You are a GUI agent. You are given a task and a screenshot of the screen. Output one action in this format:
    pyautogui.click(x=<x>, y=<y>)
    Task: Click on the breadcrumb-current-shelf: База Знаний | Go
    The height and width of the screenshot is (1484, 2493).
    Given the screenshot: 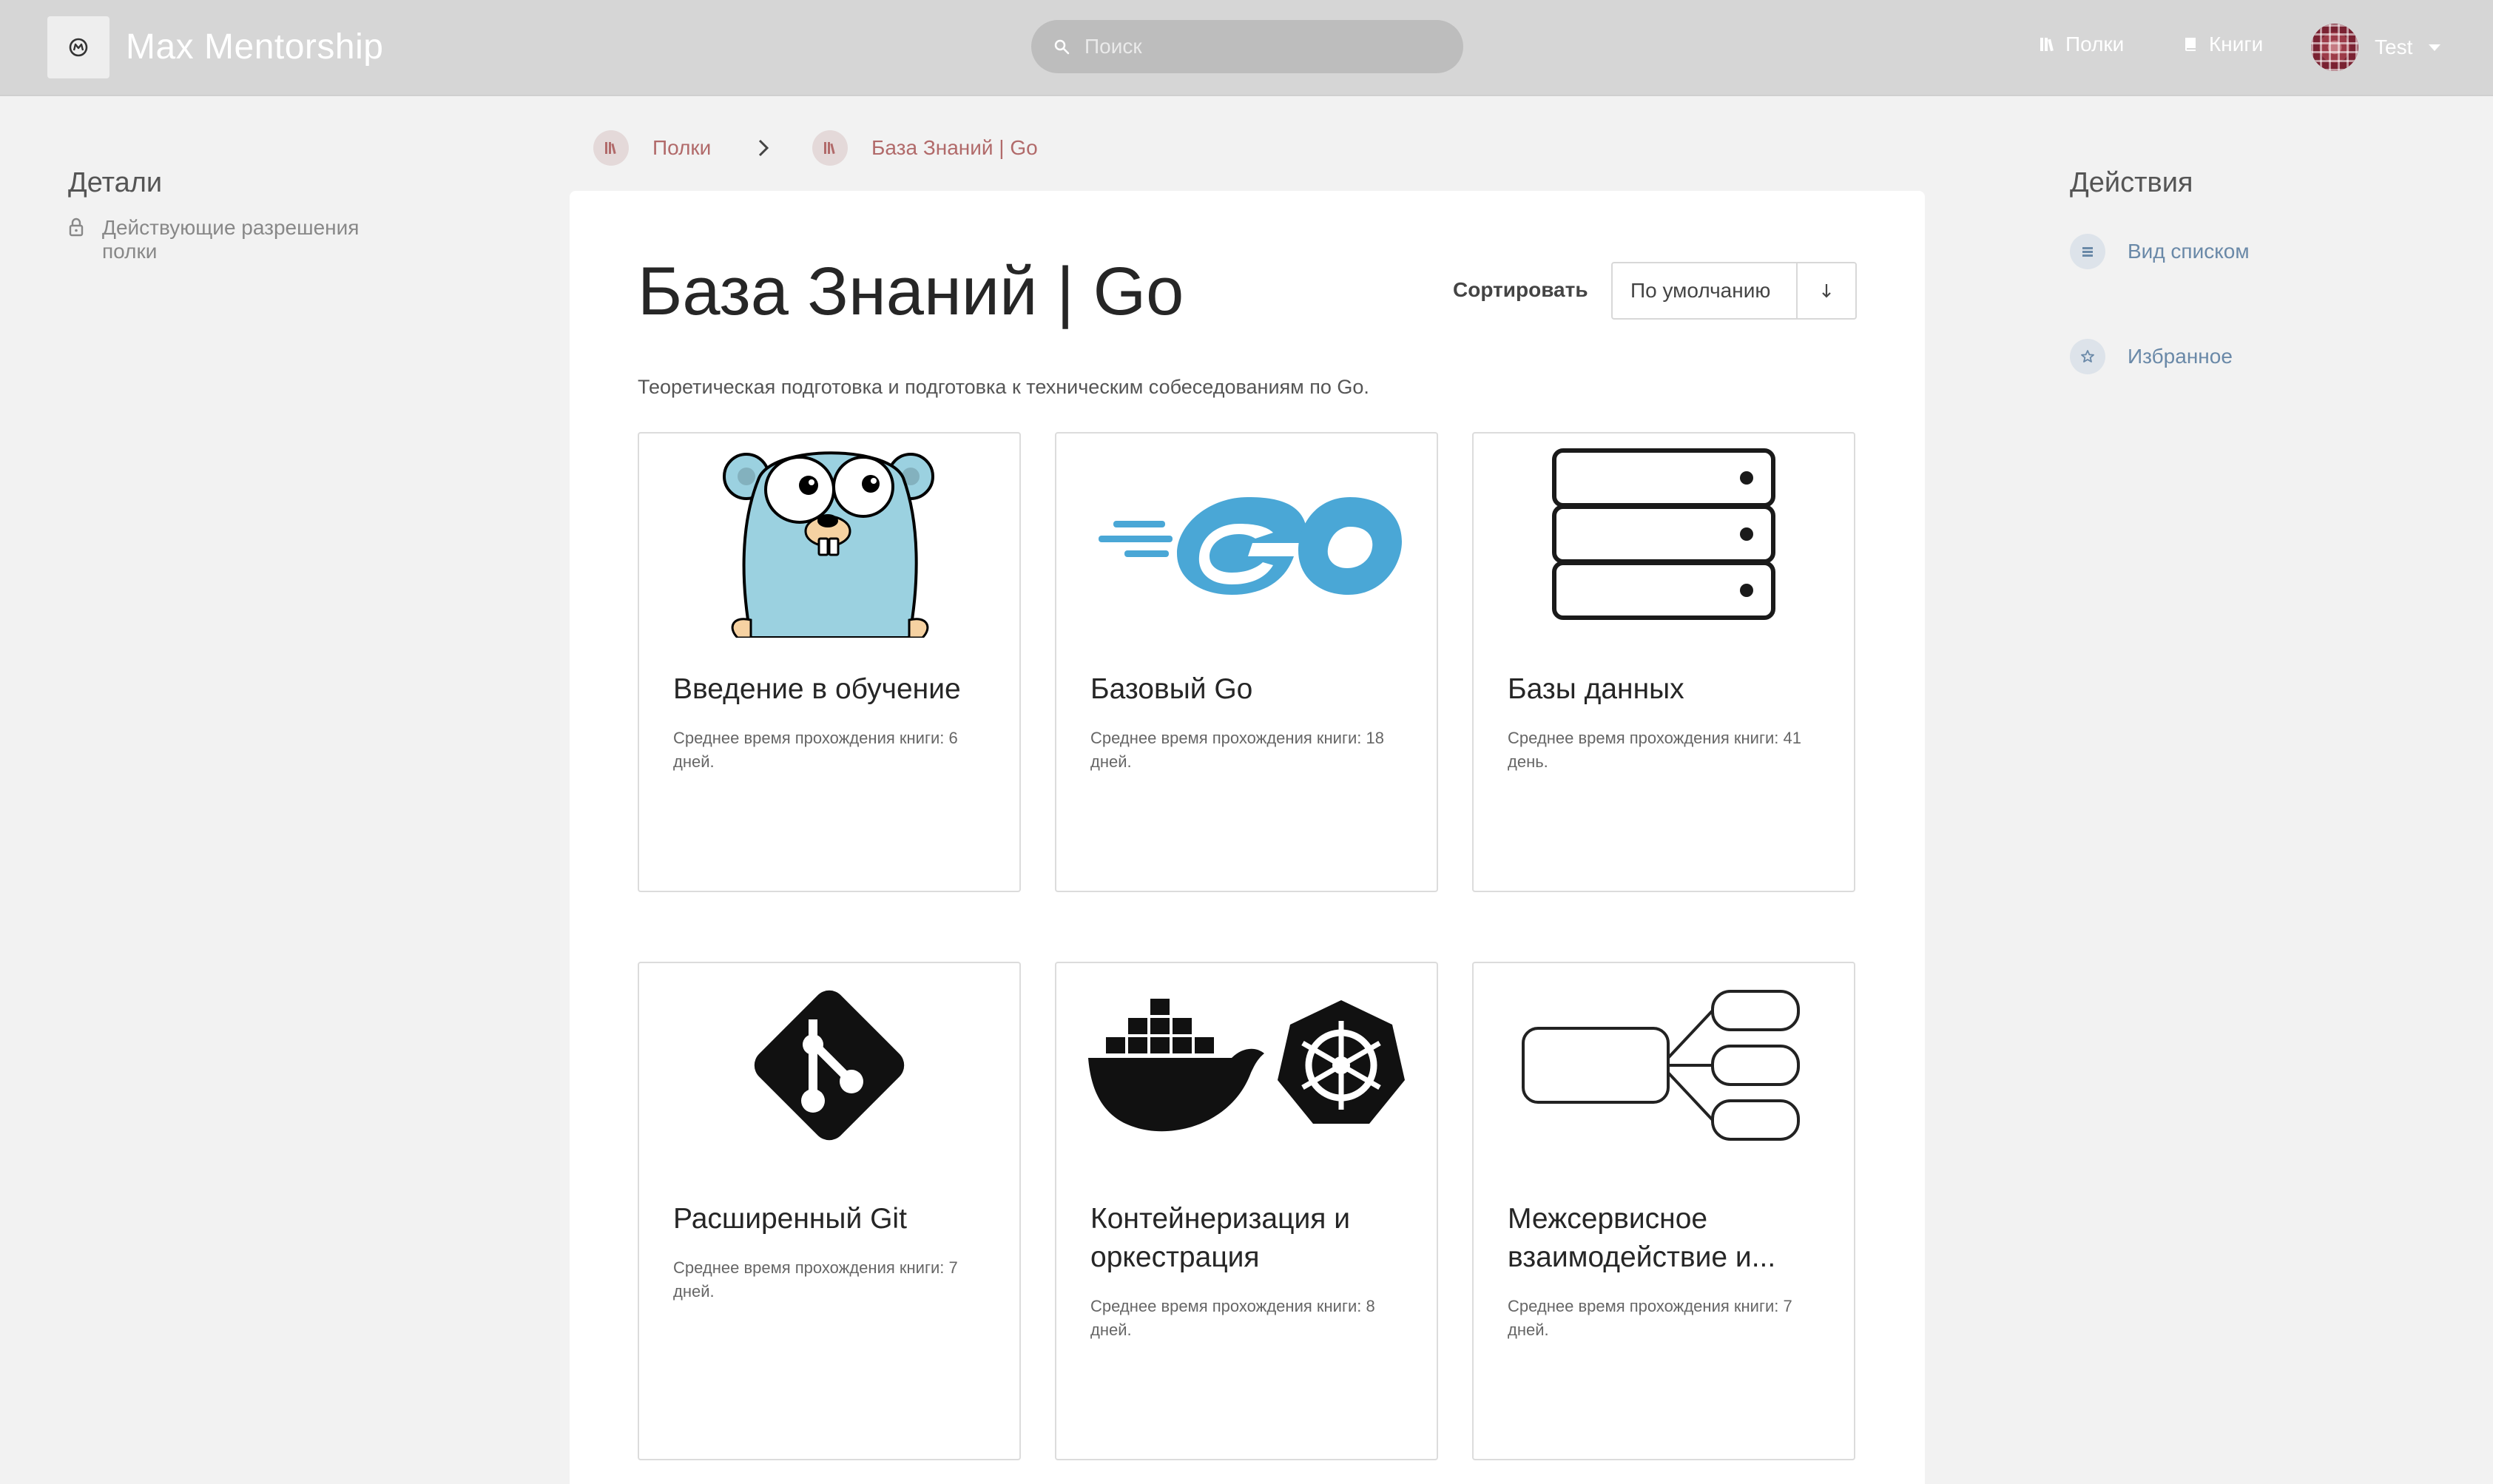 What is the action you would take?
    pyautogui.click(x=925, y=148)
    